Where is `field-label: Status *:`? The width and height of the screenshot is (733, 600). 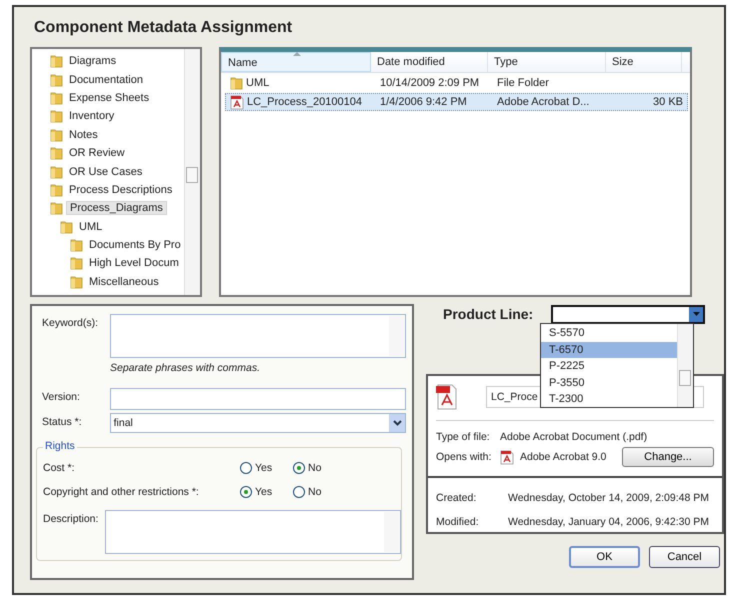
field-label: Status *: is located at coordinates (62, 421).